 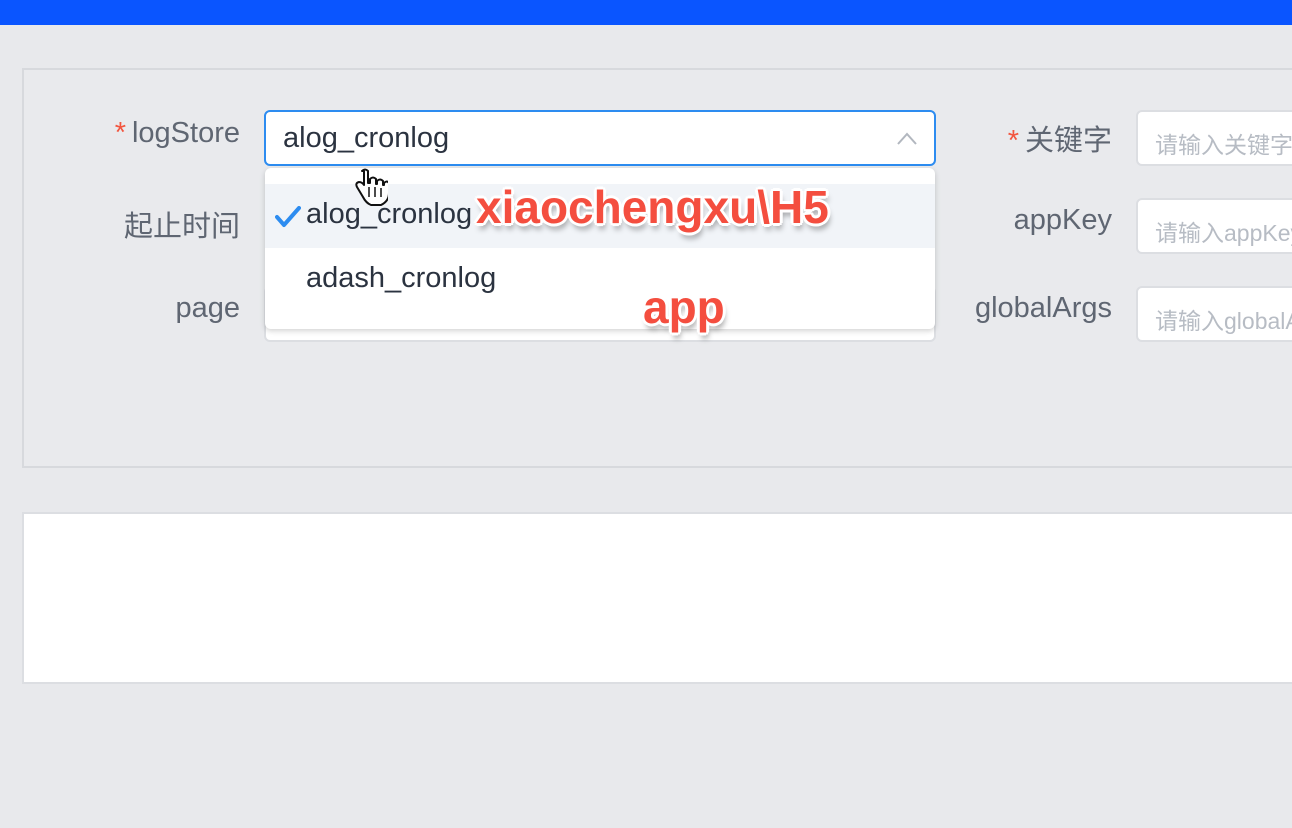 I want to click on keyword-label: * 关键字, so click(x=1060, y=138).